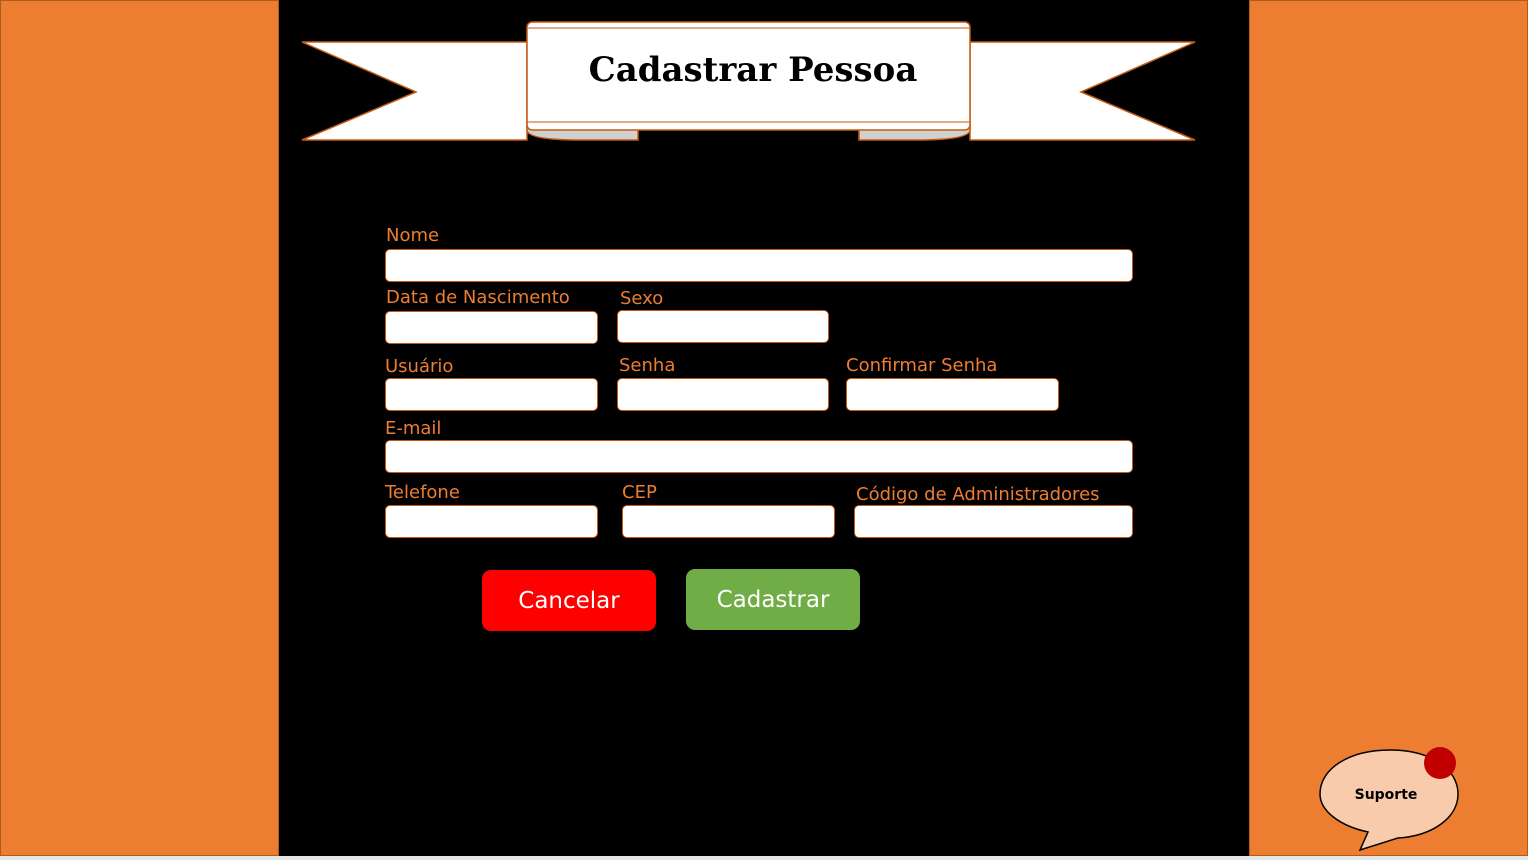  What do you see at coordinates (491, 394) in the screenshot?
I see `usuario-input` at bounding box center [491, 394].